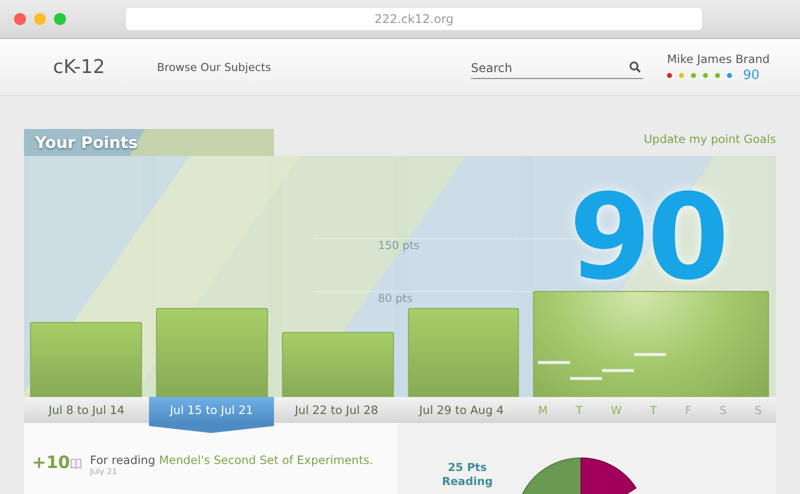  I want to click on minimize-window-icon, so click(40, 19).